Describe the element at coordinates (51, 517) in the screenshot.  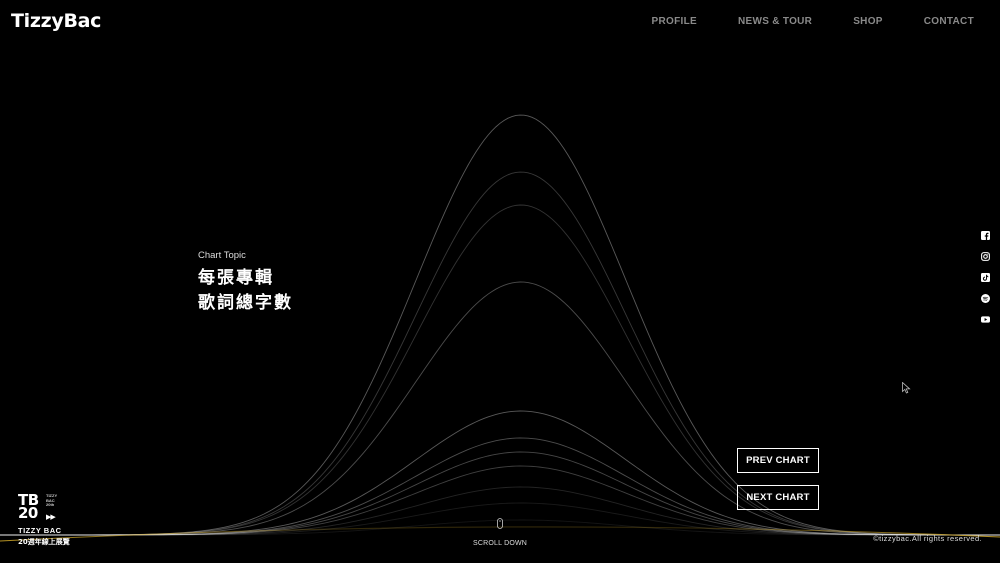
I see `play-arrows-icon: ▶▶` at that location.